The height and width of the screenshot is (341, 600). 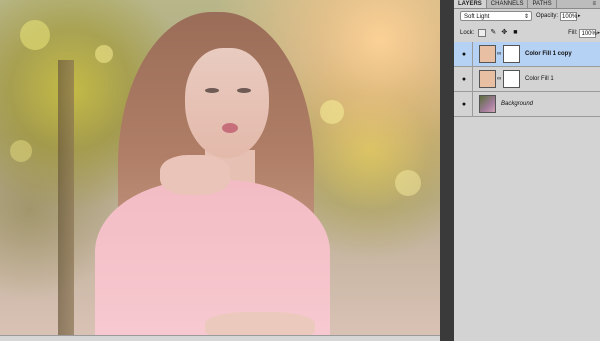 I want to click on brush-icon: ✎, so click(x=493, y=33).